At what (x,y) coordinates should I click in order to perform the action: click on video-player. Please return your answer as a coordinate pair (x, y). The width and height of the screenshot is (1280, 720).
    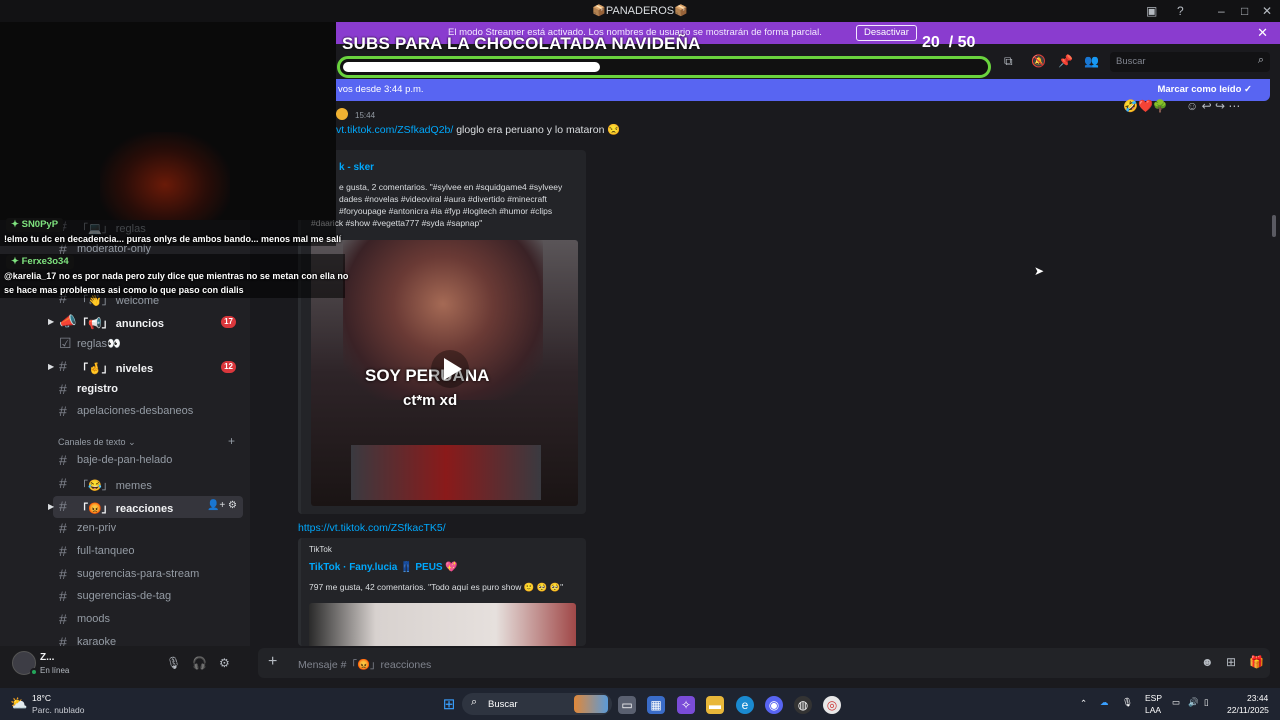
    Looking at the image, I should click on (442, 624).